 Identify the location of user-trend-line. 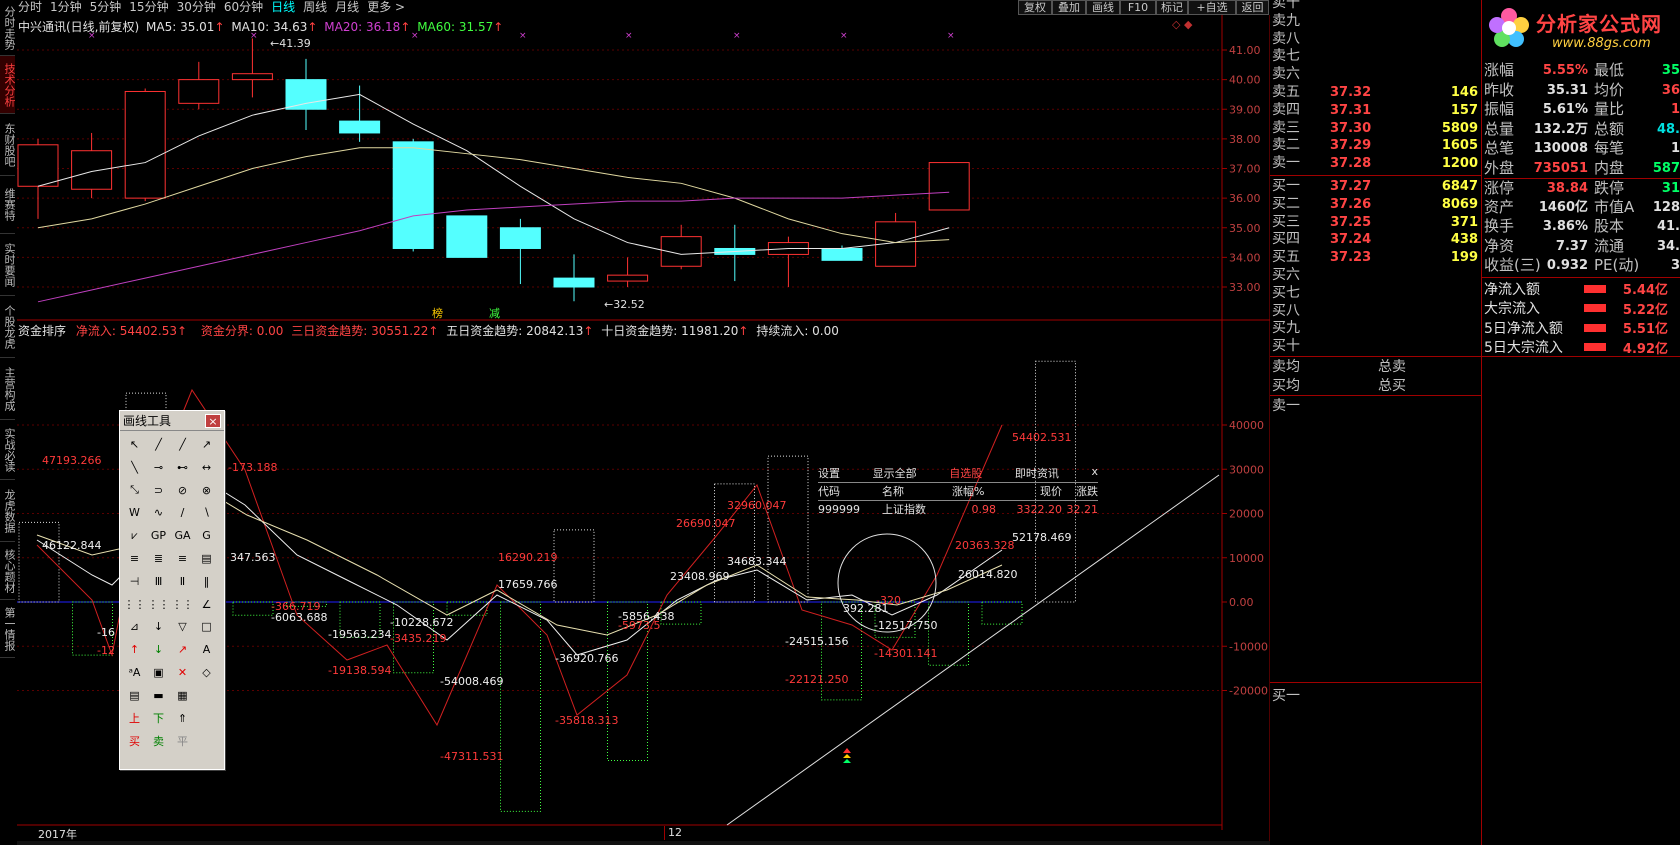
(973, 650).